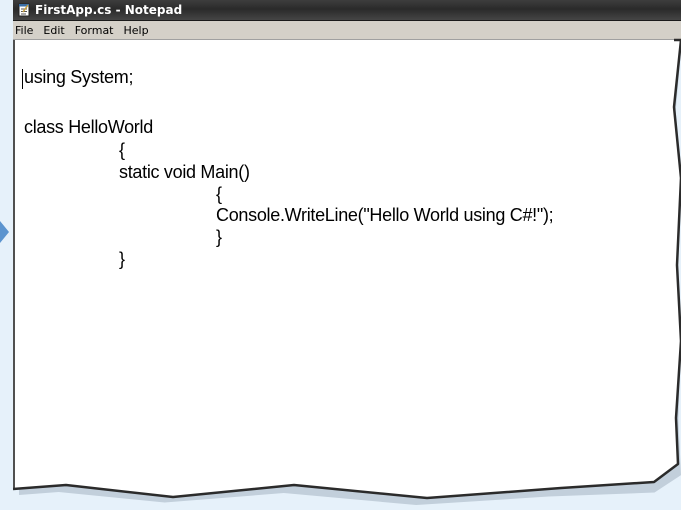  What do you see at coordinates (4, 232) in the screenshot?
I see `arrow-right-icon` at bounding box center [4, 232].